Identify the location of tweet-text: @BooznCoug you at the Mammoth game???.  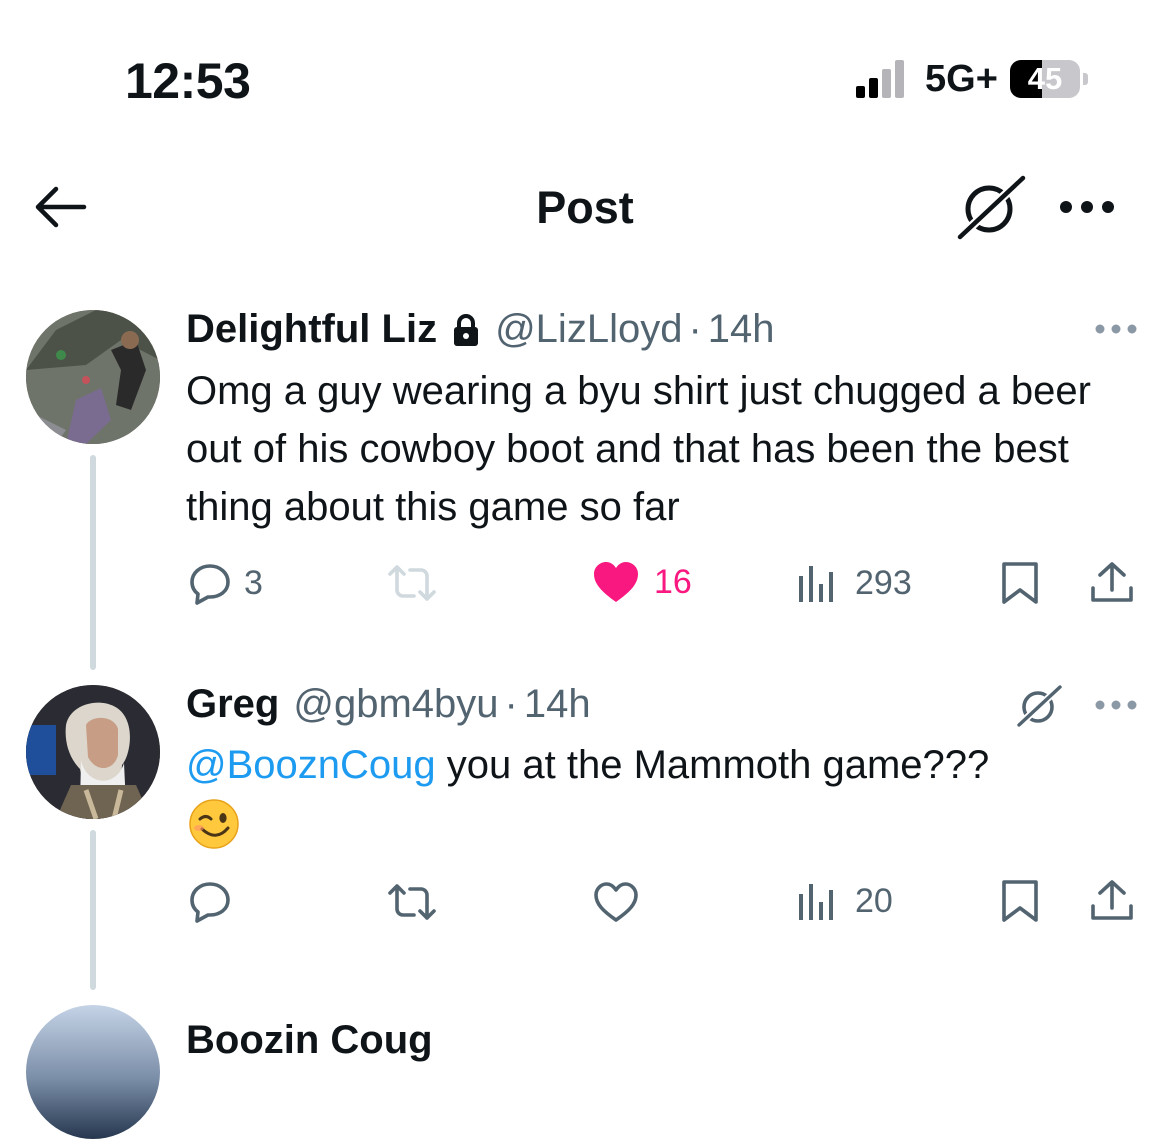
(661, 765).